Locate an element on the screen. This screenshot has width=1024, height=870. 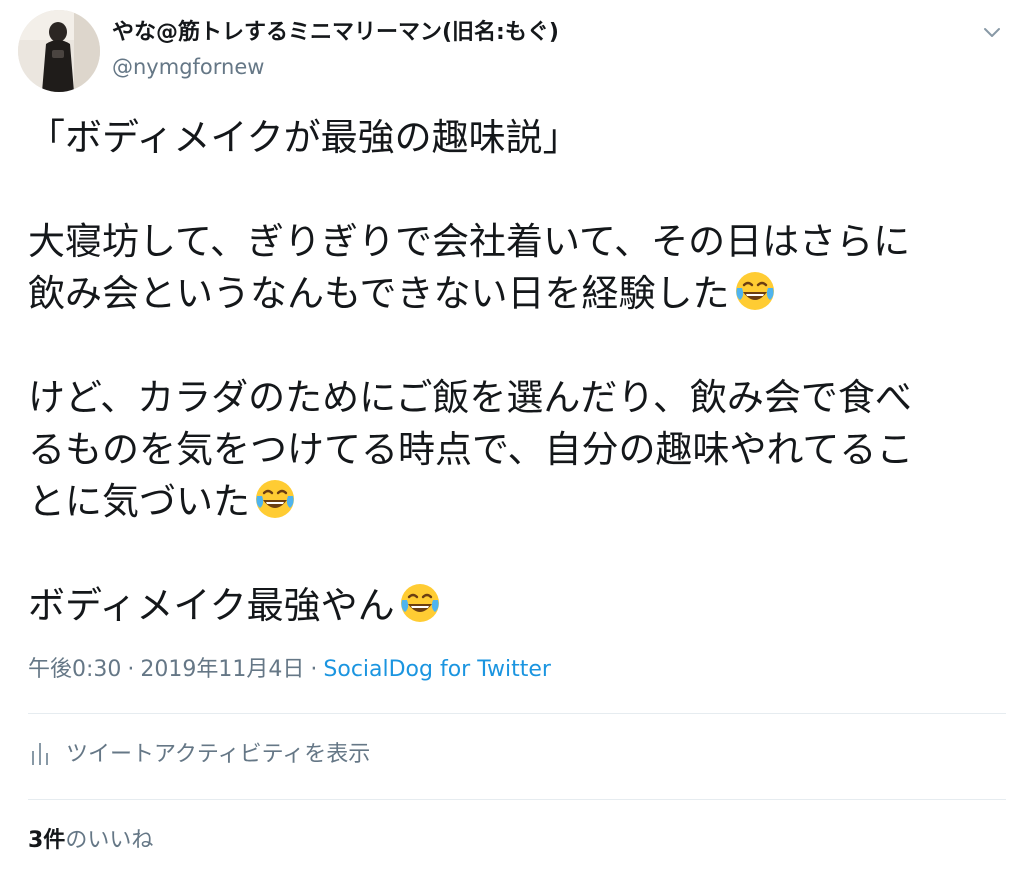
tweet-time: 午後0:30 is located at coordinates (74, 669).